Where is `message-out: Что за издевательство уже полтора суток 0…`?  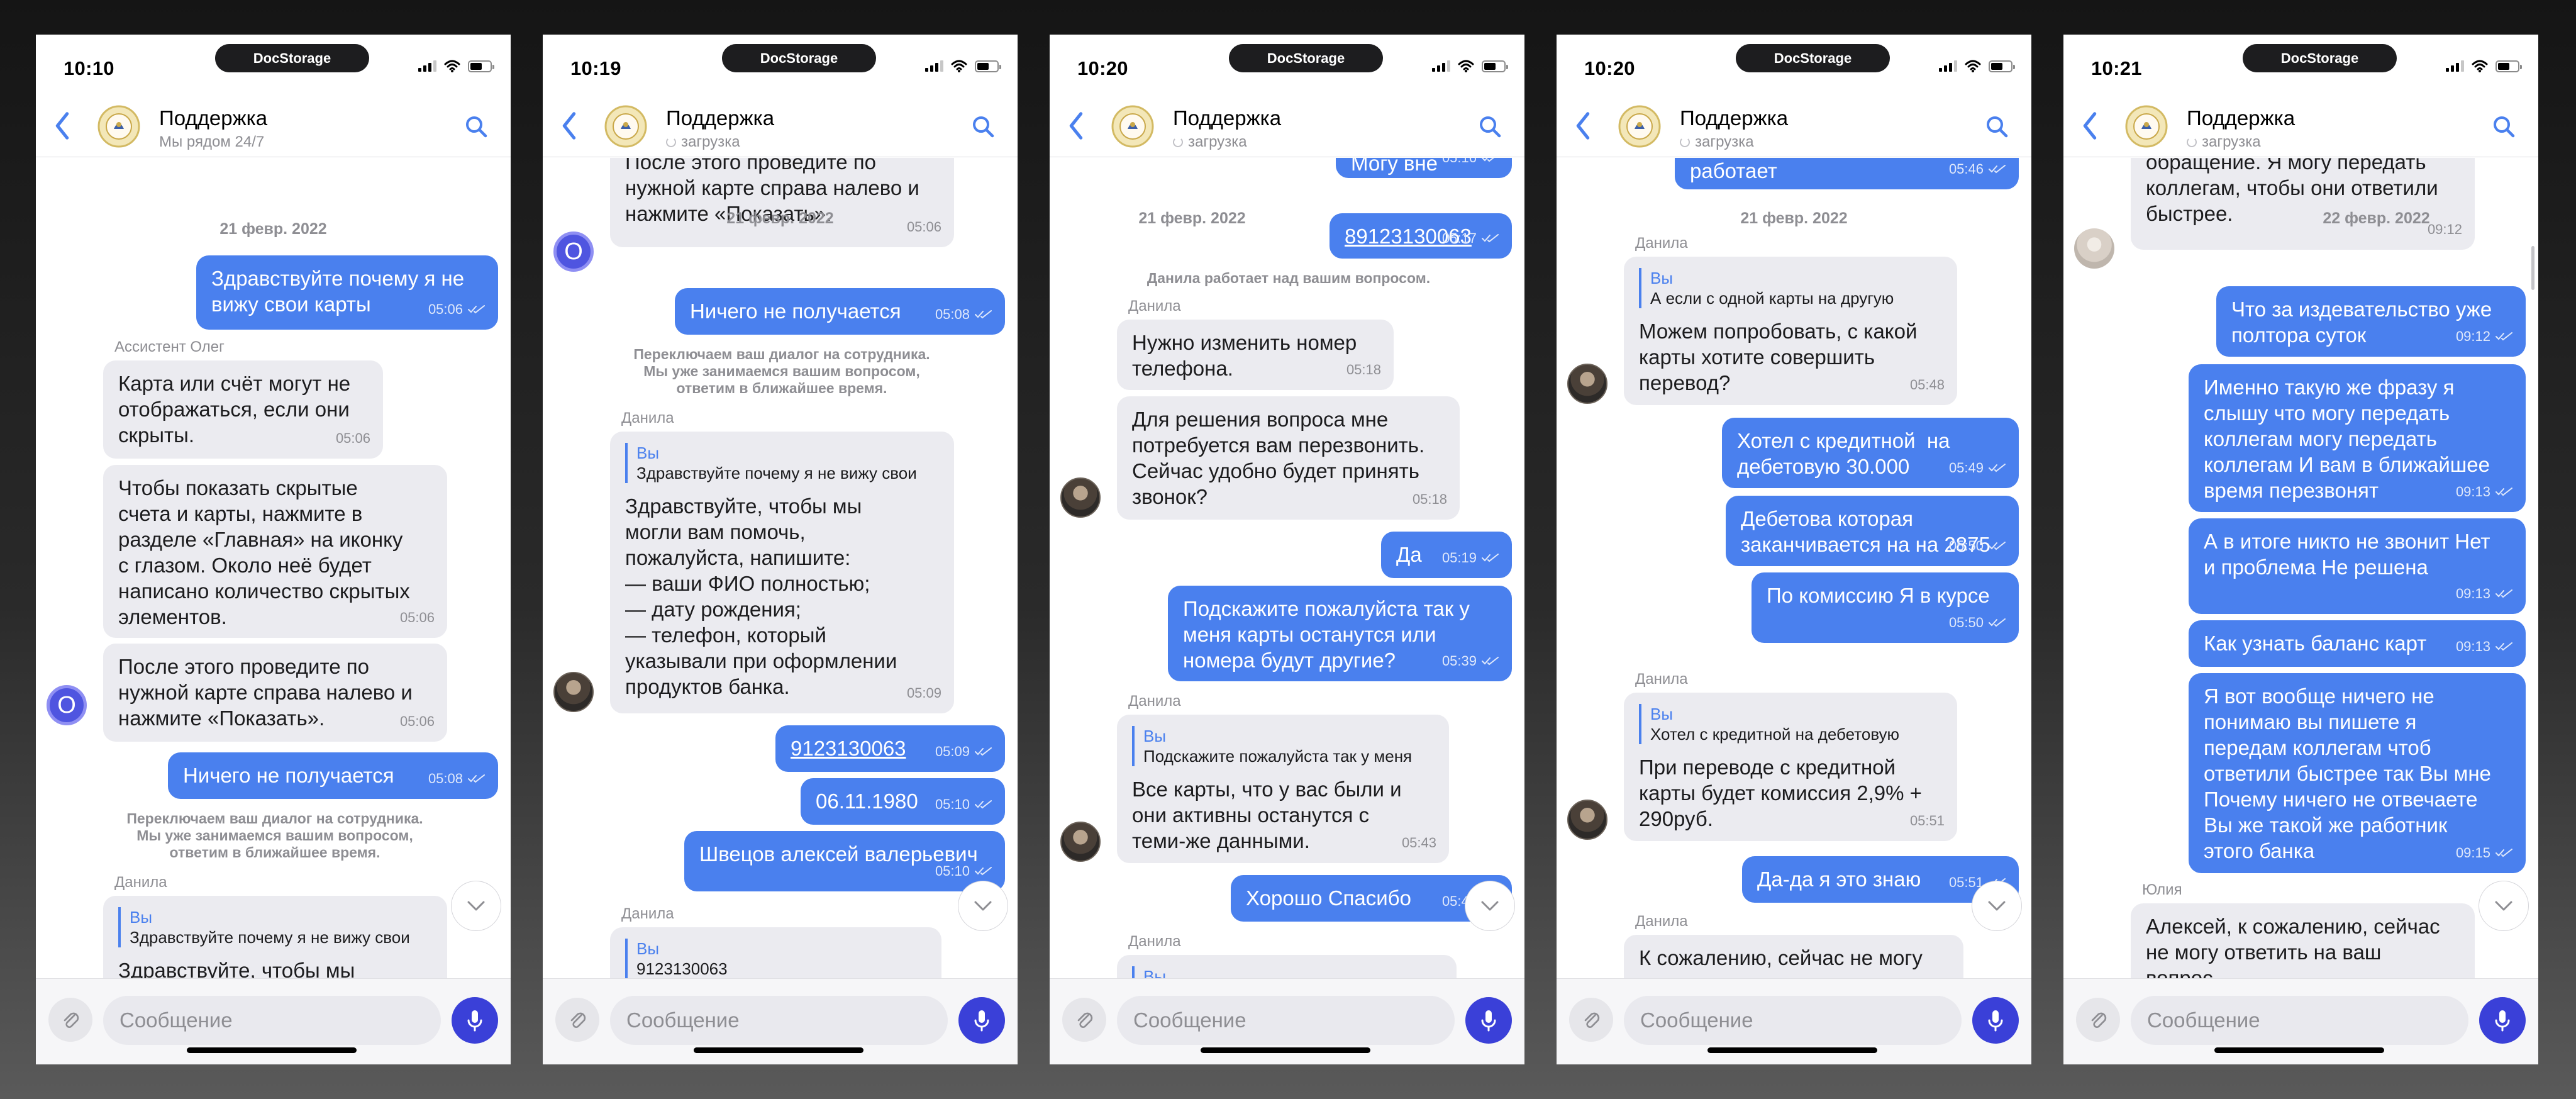
message-out: Что за издевательство уже полтора суток 0… is located at coordinates (2371, 321).